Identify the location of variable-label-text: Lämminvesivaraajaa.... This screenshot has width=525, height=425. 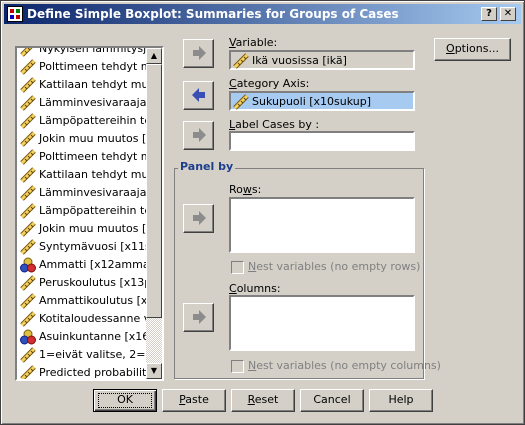
(94, 192).